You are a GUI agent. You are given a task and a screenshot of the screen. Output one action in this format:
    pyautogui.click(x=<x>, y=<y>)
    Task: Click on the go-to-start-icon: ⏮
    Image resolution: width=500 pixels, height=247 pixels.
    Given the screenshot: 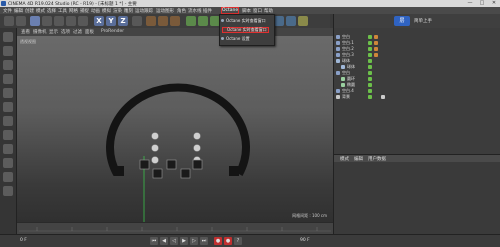 What is the action you would take?
    pyautogui.click(x=154, y=241)
    